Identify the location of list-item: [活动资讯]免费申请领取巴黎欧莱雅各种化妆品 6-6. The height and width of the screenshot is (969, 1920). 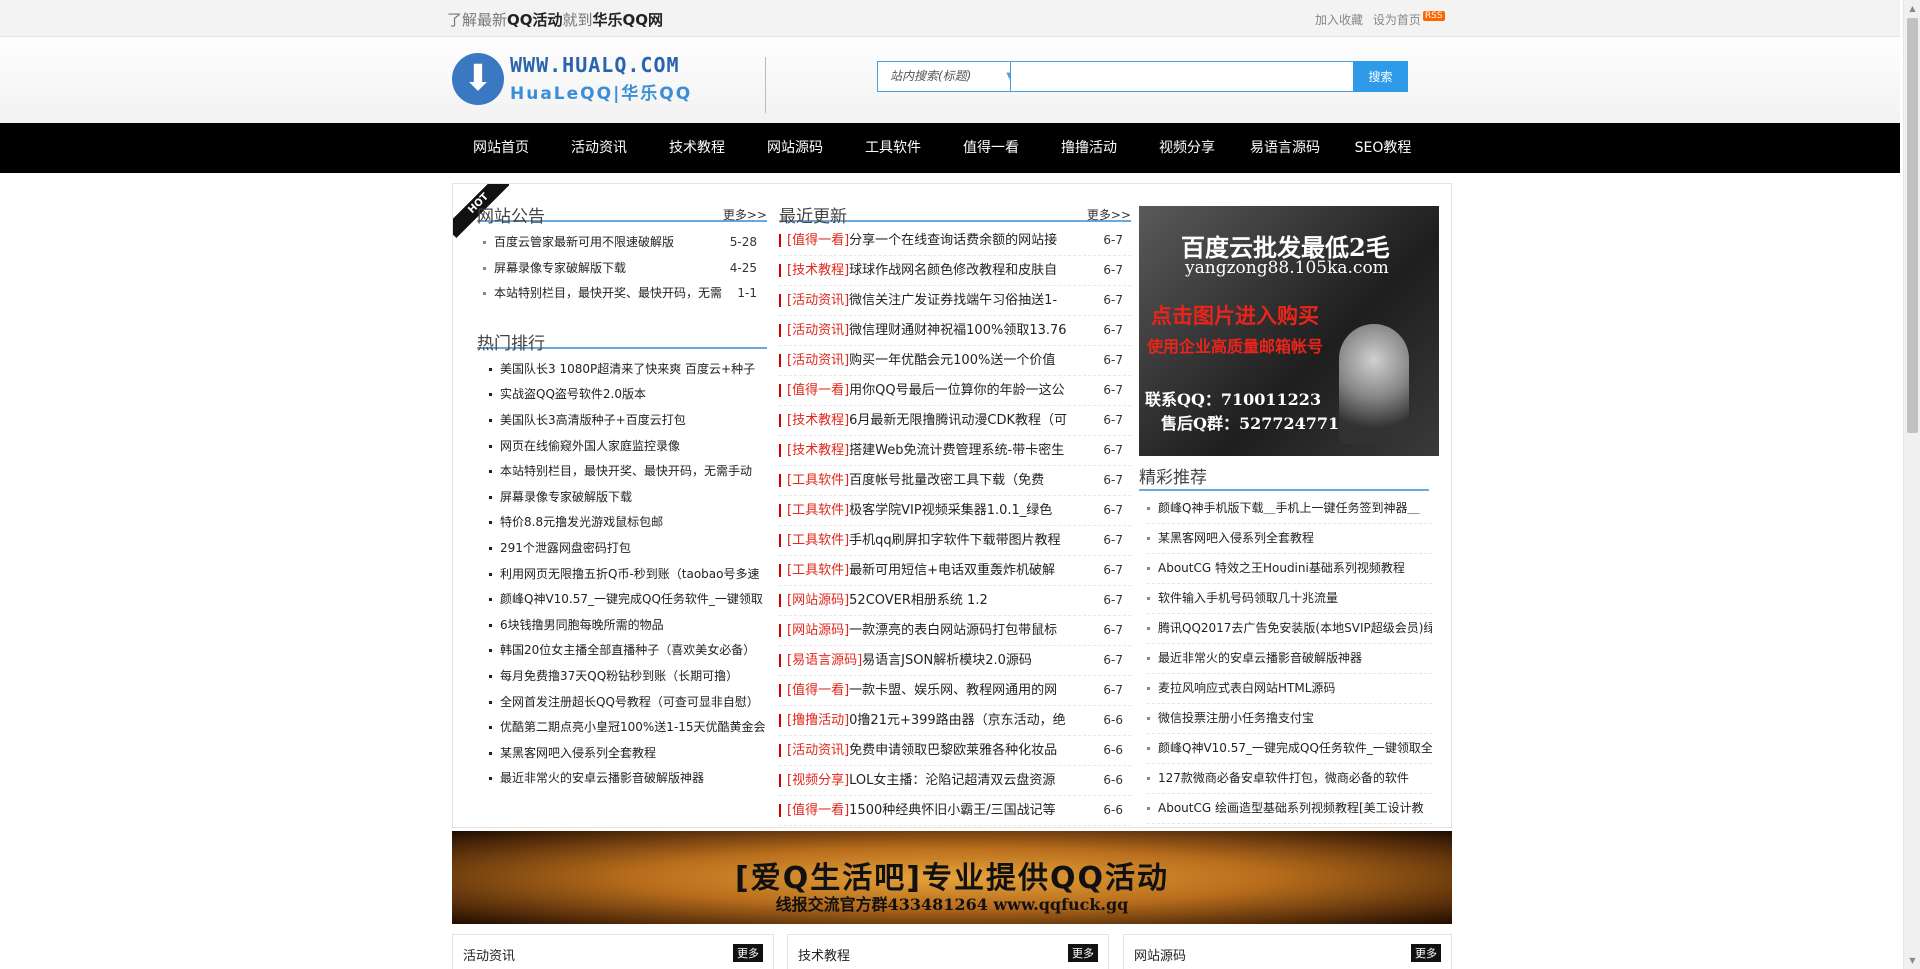
(955, 751).